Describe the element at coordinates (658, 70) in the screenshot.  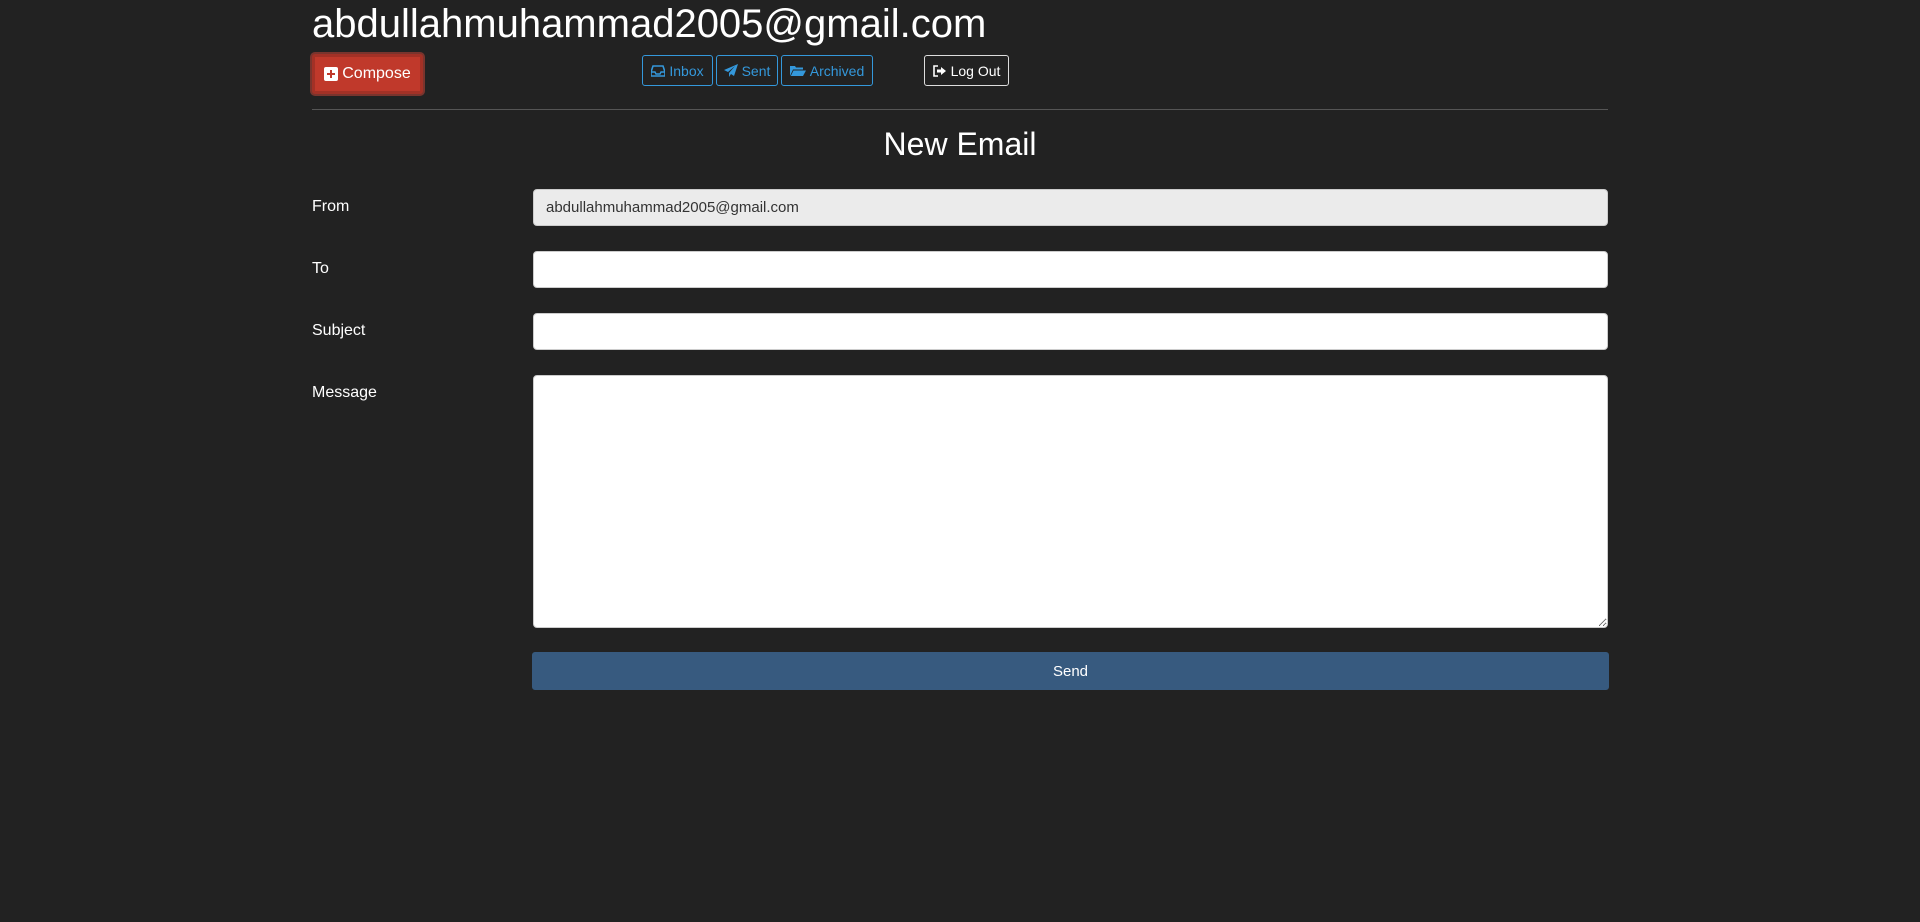
I see `inbox-icon` at that location.